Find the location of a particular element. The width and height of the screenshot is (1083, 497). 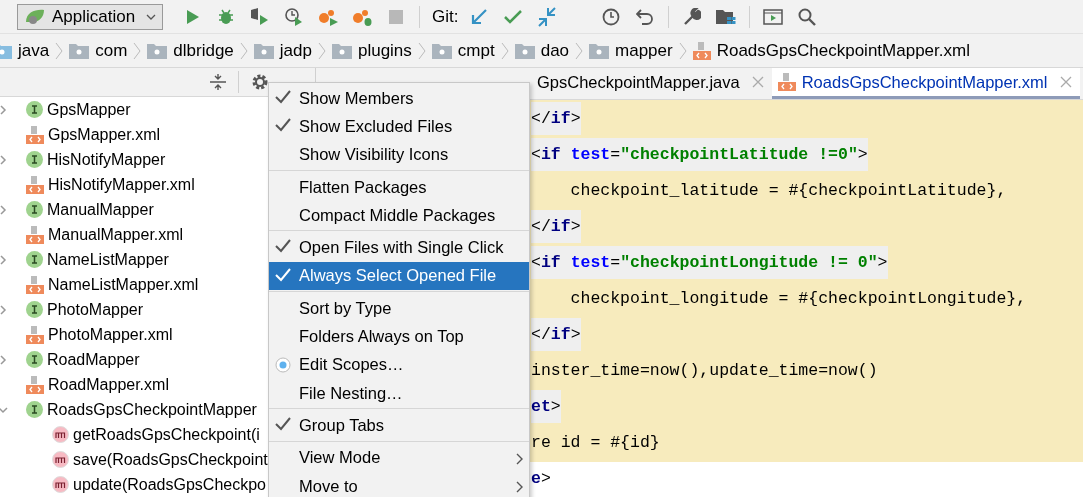

menu-item: Show Members is located at coordinates (399, 98).